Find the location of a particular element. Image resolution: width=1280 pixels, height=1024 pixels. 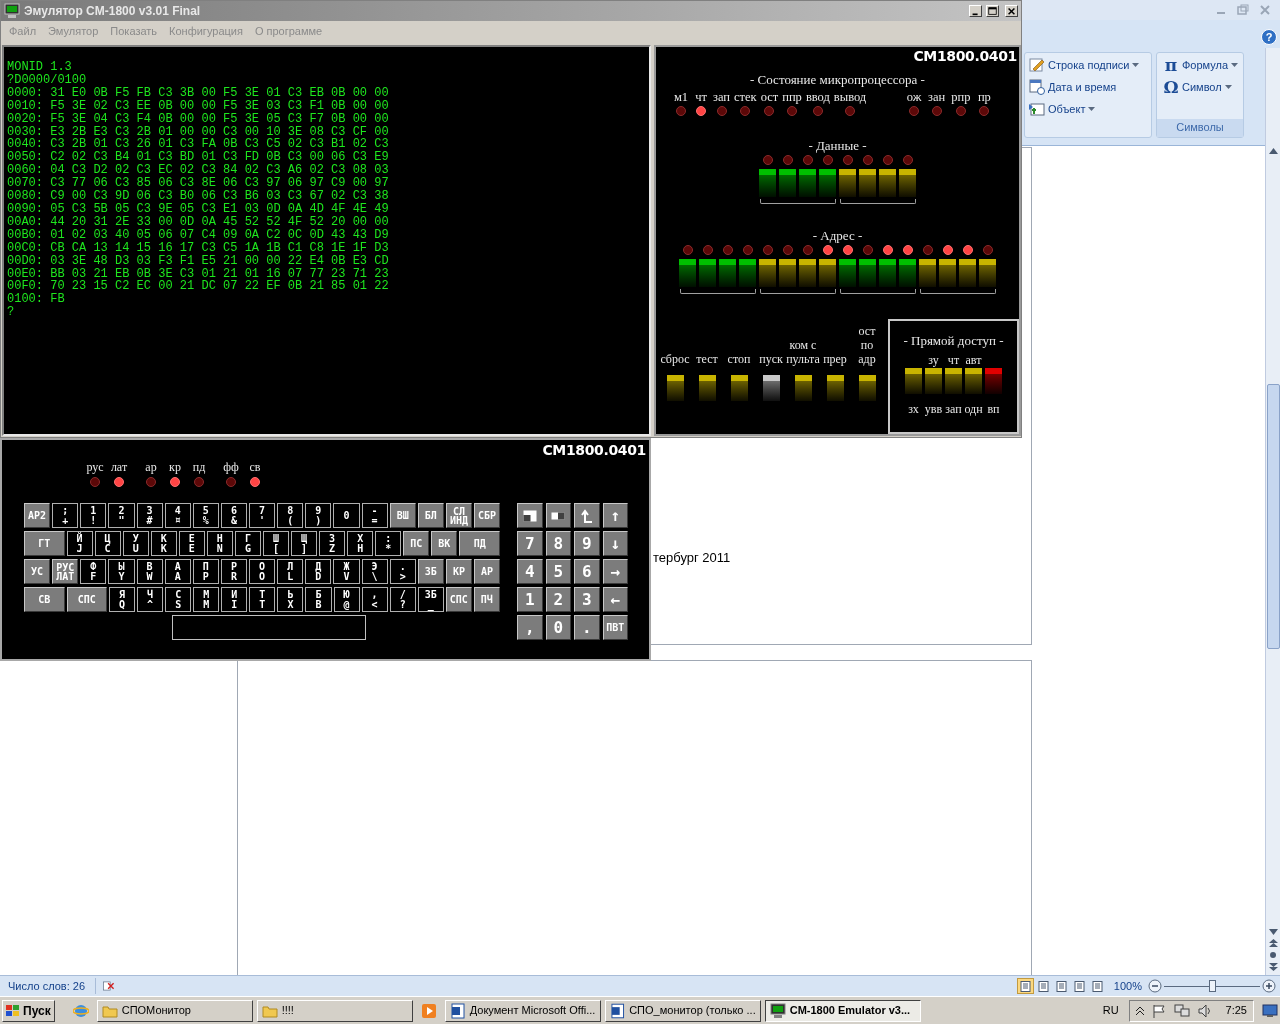

keyboard-key: АР2 is located at coordinates (37, 515).